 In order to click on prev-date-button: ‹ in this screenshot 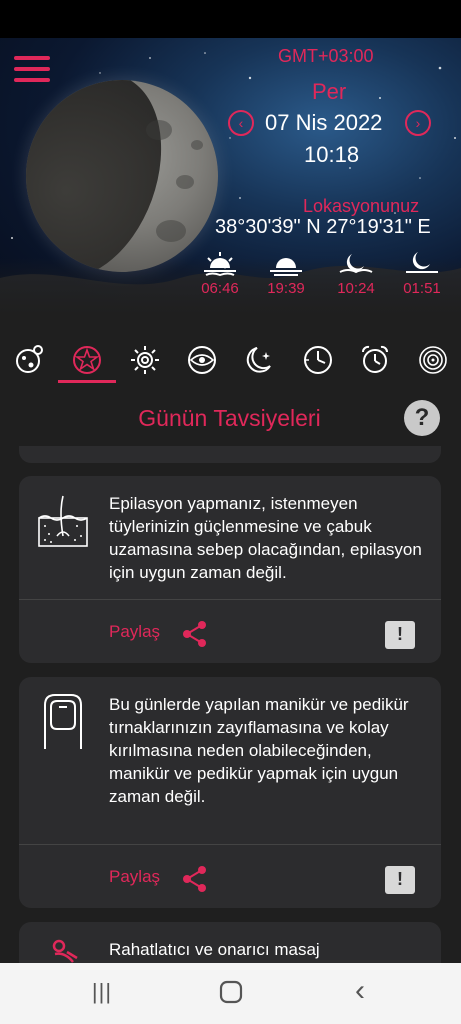, I will do `click(241, 123)`.